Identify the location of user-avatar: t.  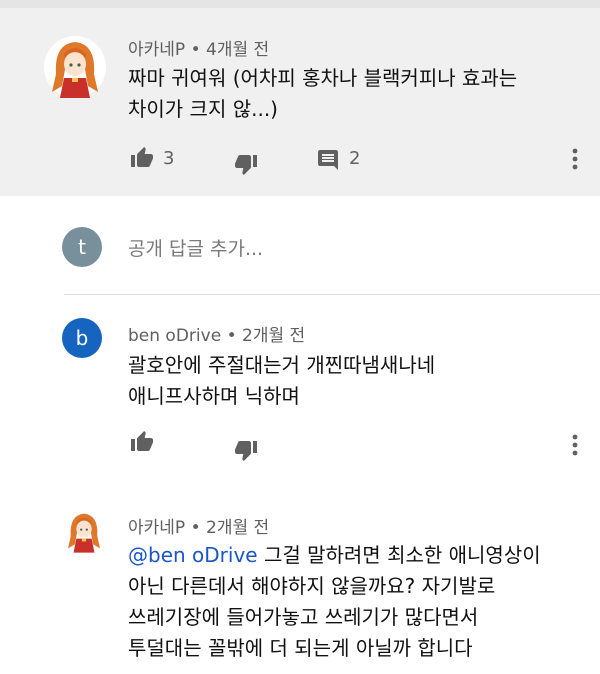
(82, 247).